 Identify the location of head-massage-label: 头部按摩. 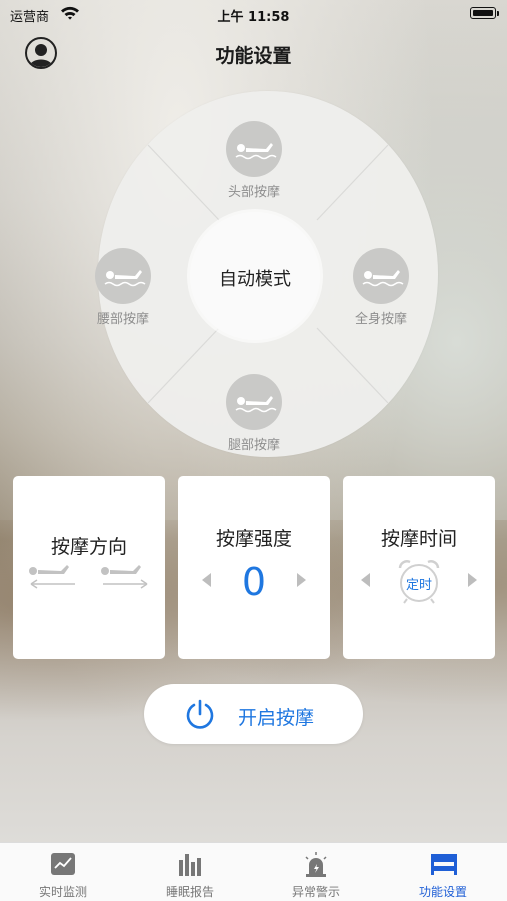
(253, 192).